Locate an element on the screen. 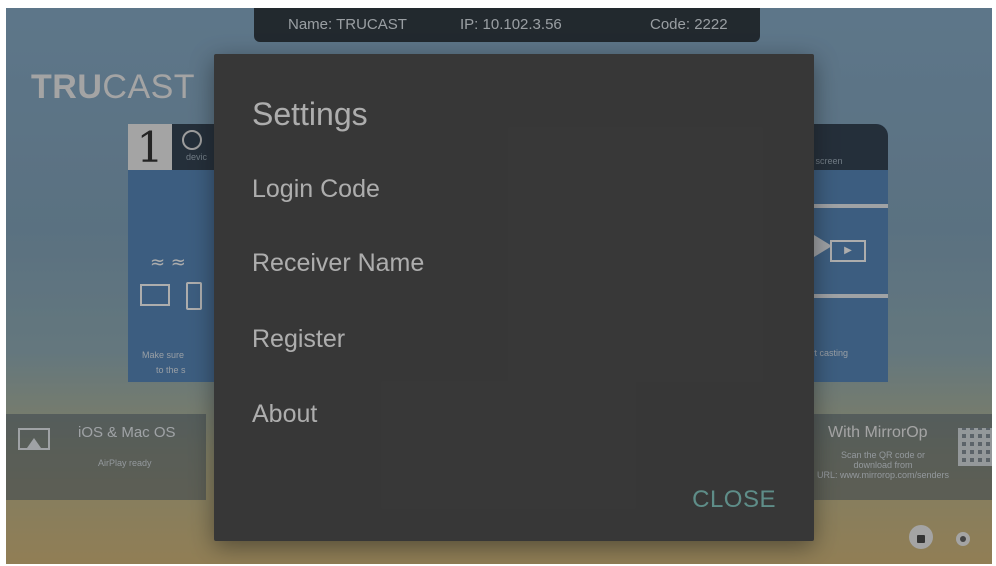 The width and height of the screenshot is (996, 566). hint-line: to the s is located at coordinates (171, 370).